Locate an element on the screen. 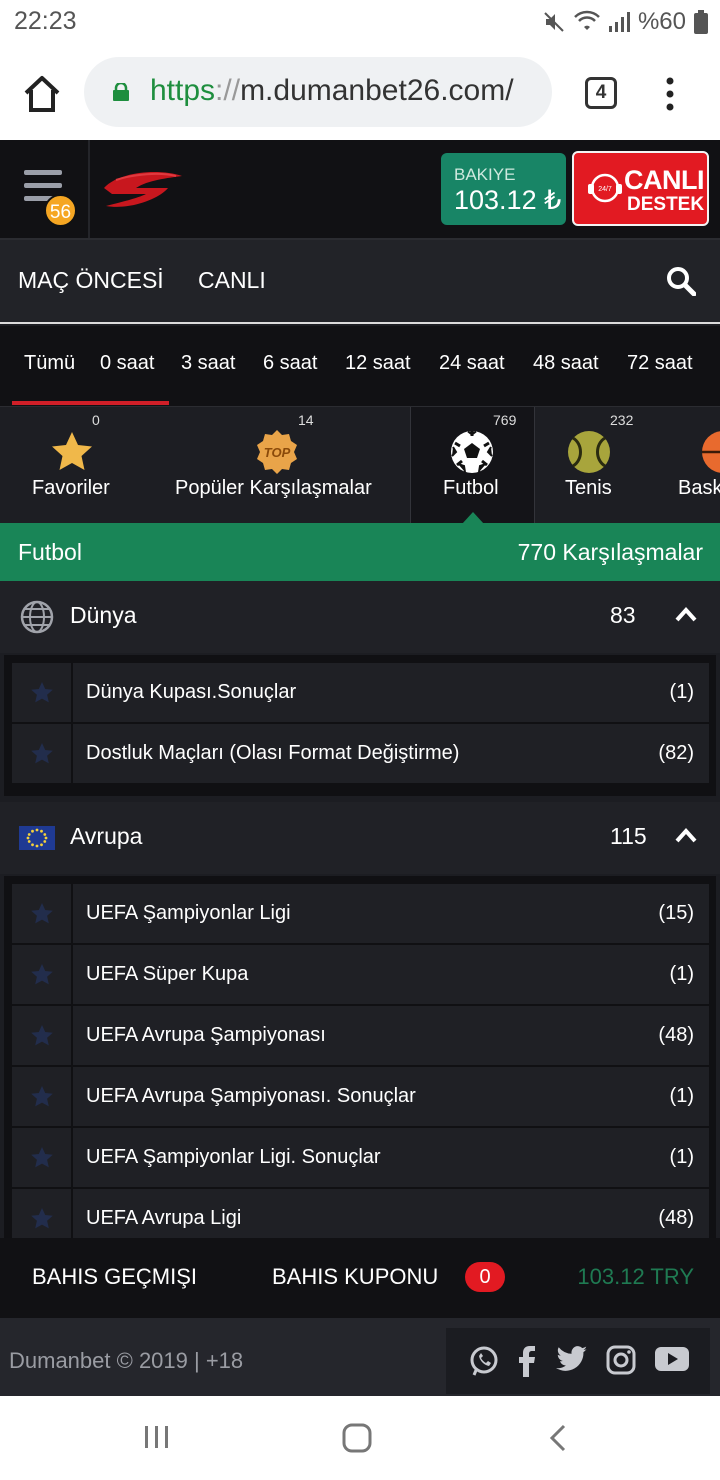 The width and height of the screenshot is (720, 1480). tennis-ball-icon is located at coordinates (589, 452).